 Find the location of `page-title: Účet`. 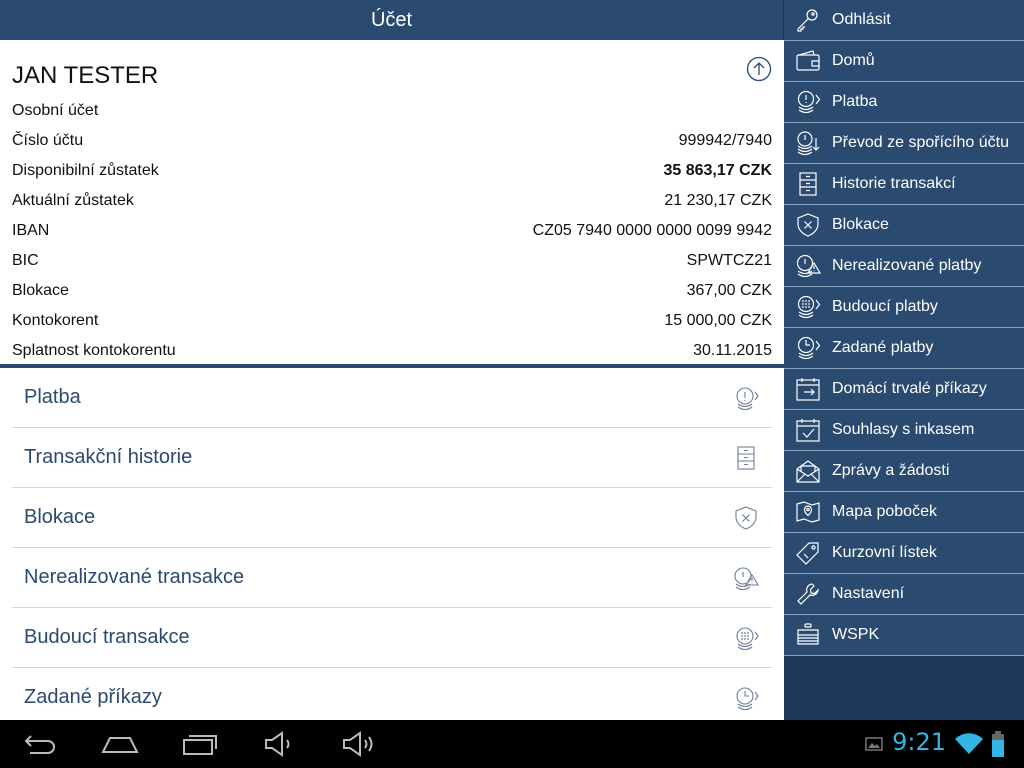

page-title: Účet is located at coordinates (392, 20).